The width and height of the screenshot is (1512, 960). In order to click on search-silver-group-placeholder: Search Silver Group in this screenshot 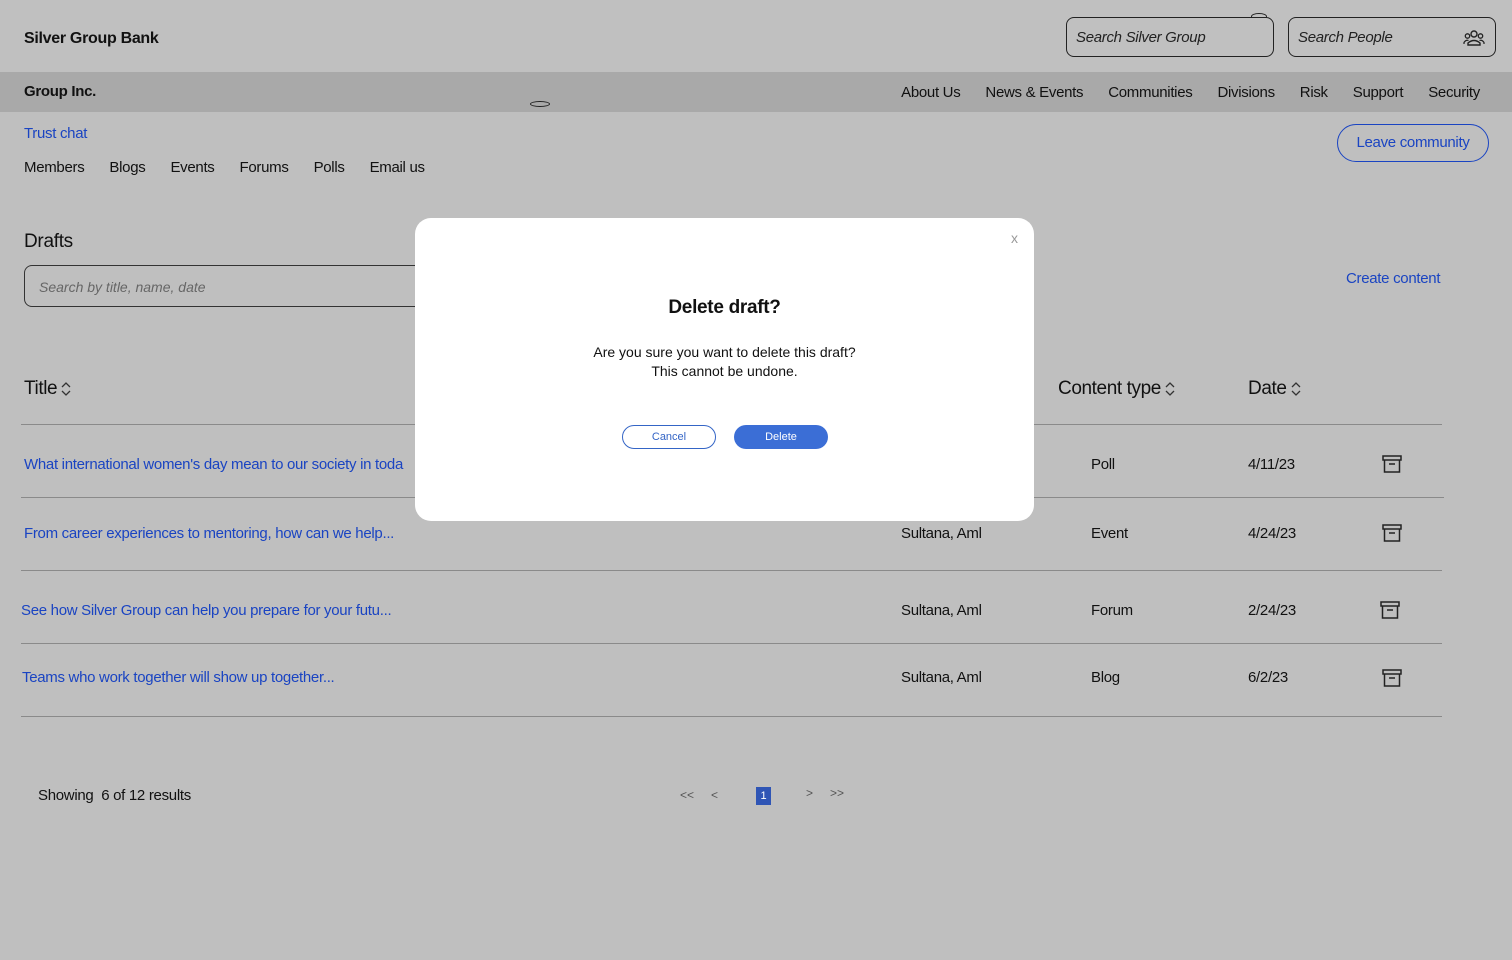, I will do `click(1141, 37)`.